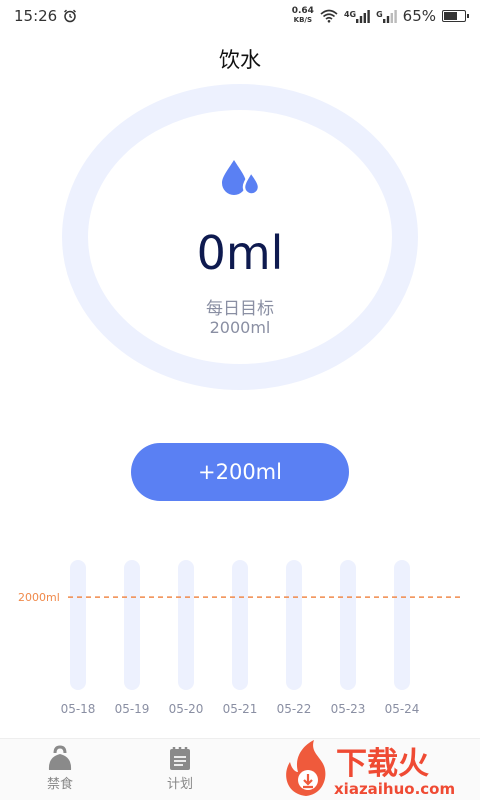 Image resolution: width=480 pixels, height=800 pixels. What do you see at coordinates (240, 253) in the screenshot?
I see `water-amount: 0ml` at bounding box center [240, 253].